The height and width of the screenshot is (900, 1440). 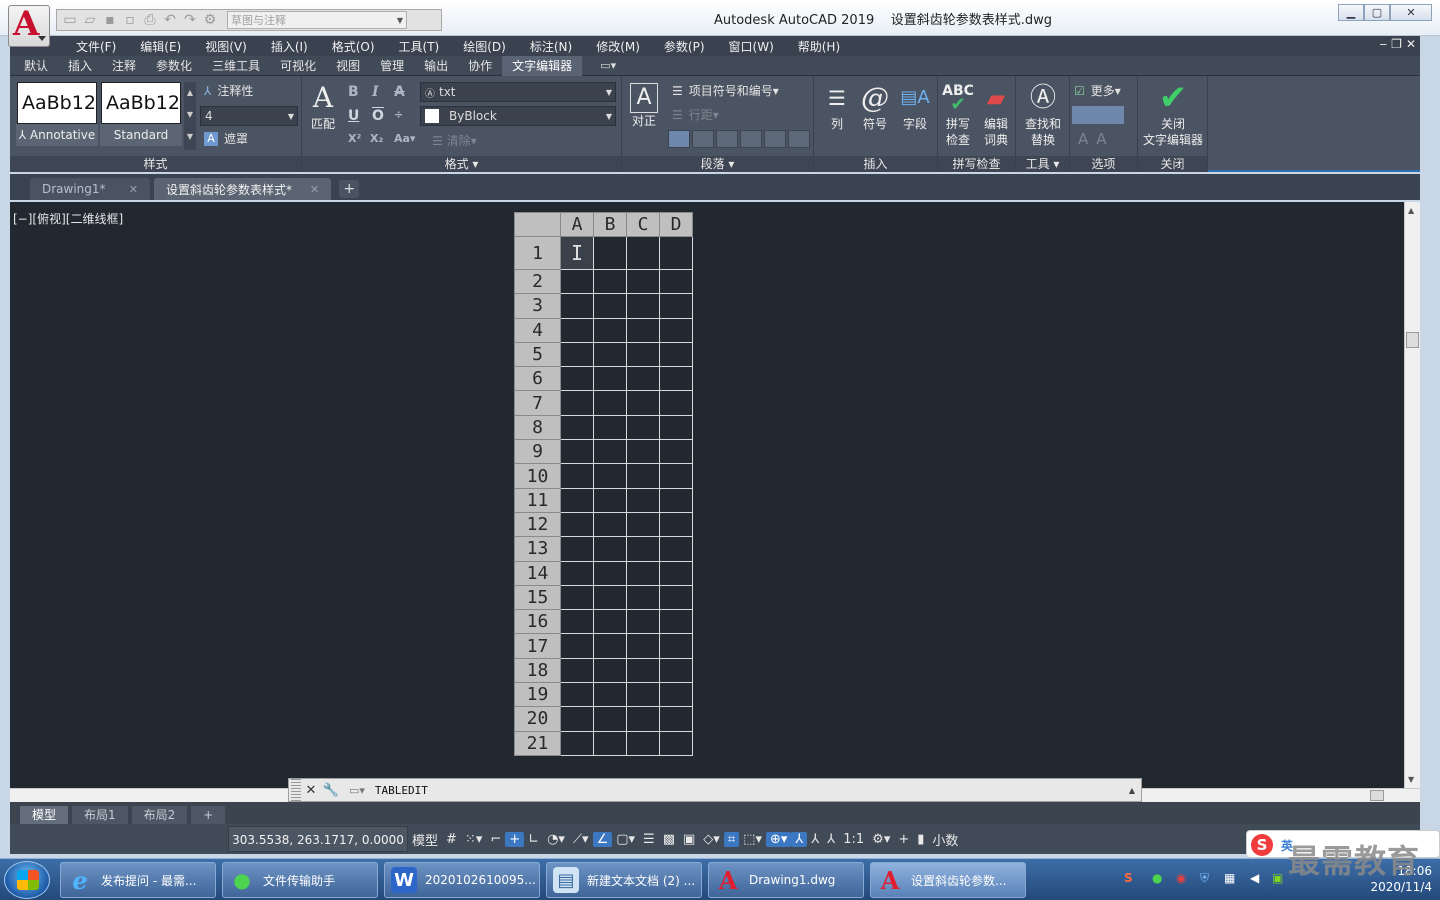 What do you see at coordinates (349, 189) in the screenshot?
I see `new-tab-button: +` at bounding box center [349, 189].